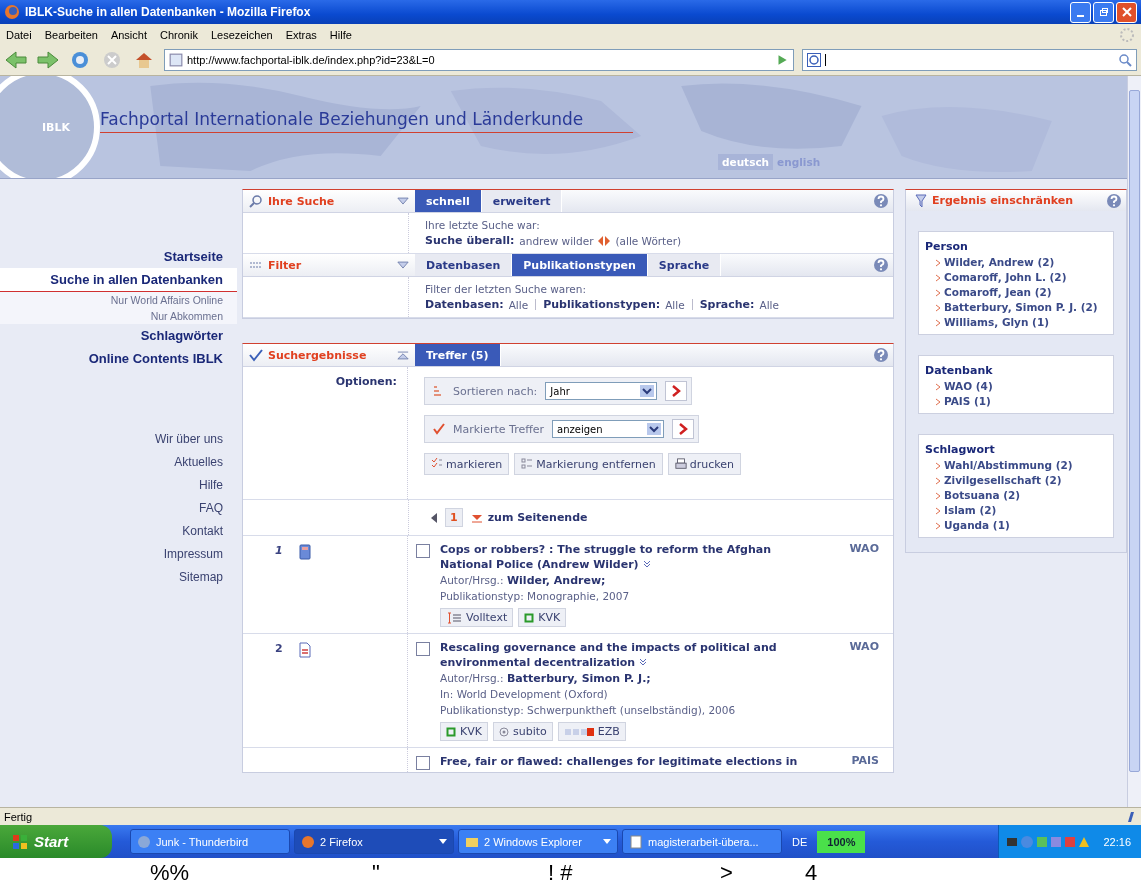 The width and height of the screenshot is (1141, 891). What do you see at coordinates (479, 60) in the screenshot?
I see `address-field: http://www.fachportal-iblk.de/index.php?id=23&L=0` at bounding box center [479, 60].